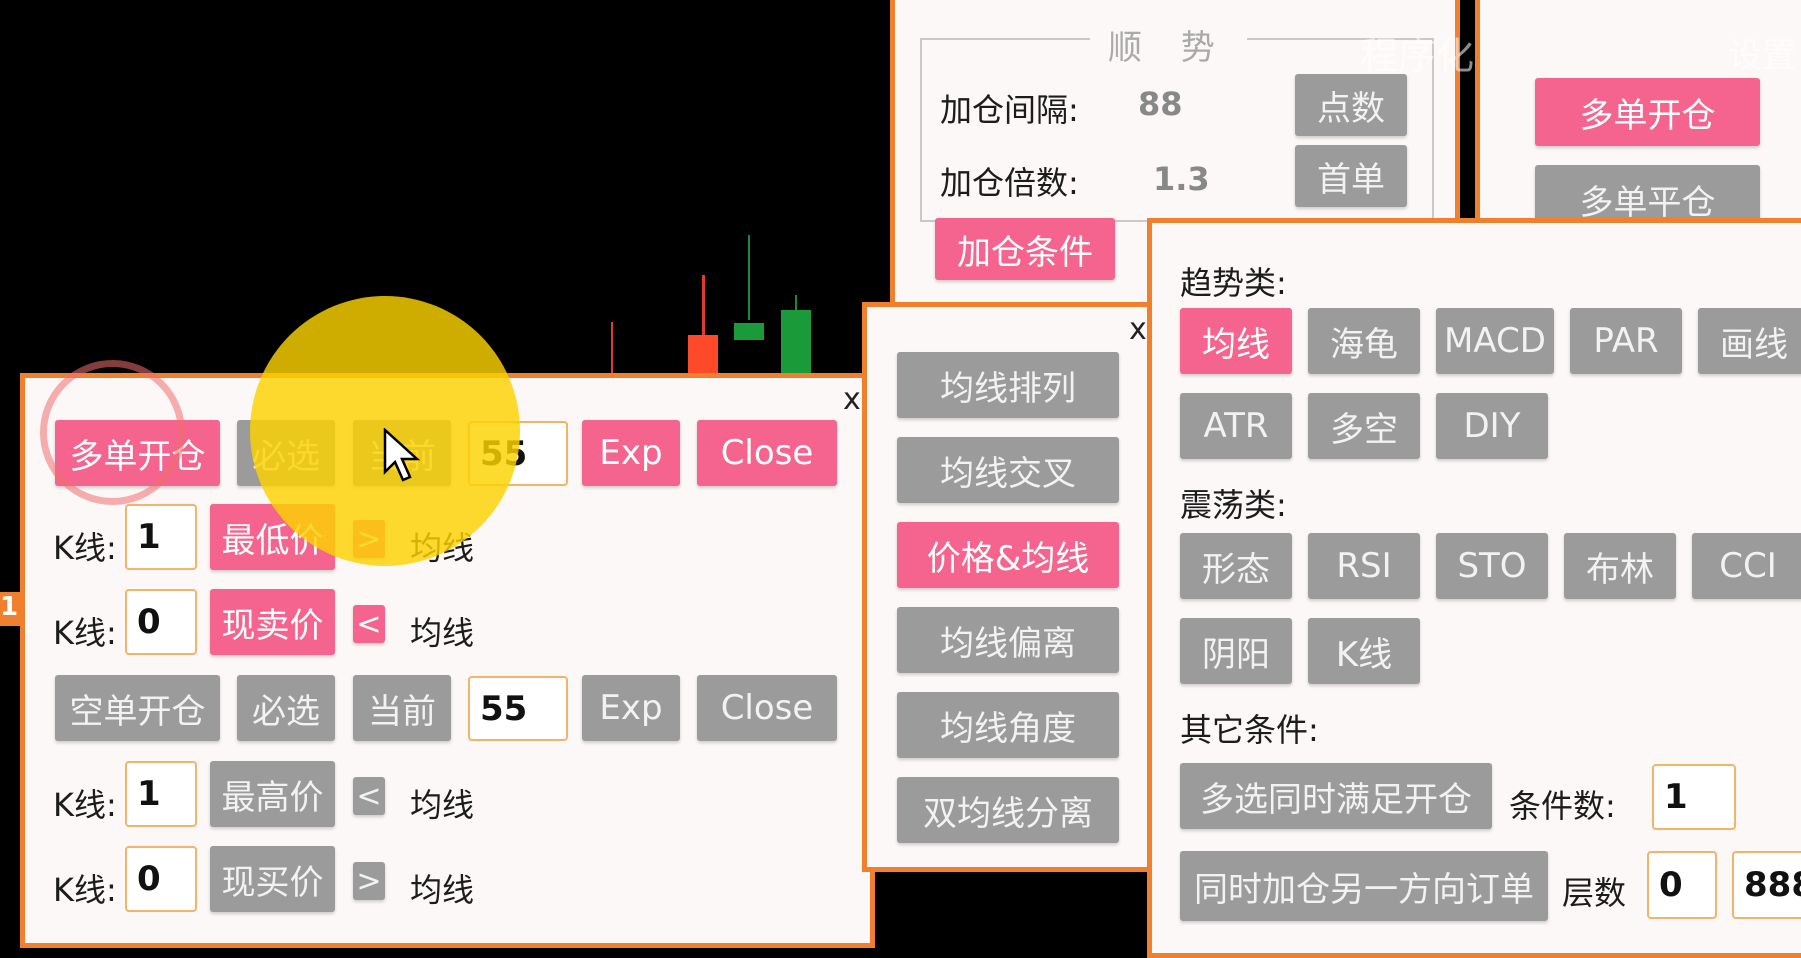  What do you see at coordinates (1364, 426) in the screenshot?
I see `indicator-button: 多空` at bounding box center [1364, 426].